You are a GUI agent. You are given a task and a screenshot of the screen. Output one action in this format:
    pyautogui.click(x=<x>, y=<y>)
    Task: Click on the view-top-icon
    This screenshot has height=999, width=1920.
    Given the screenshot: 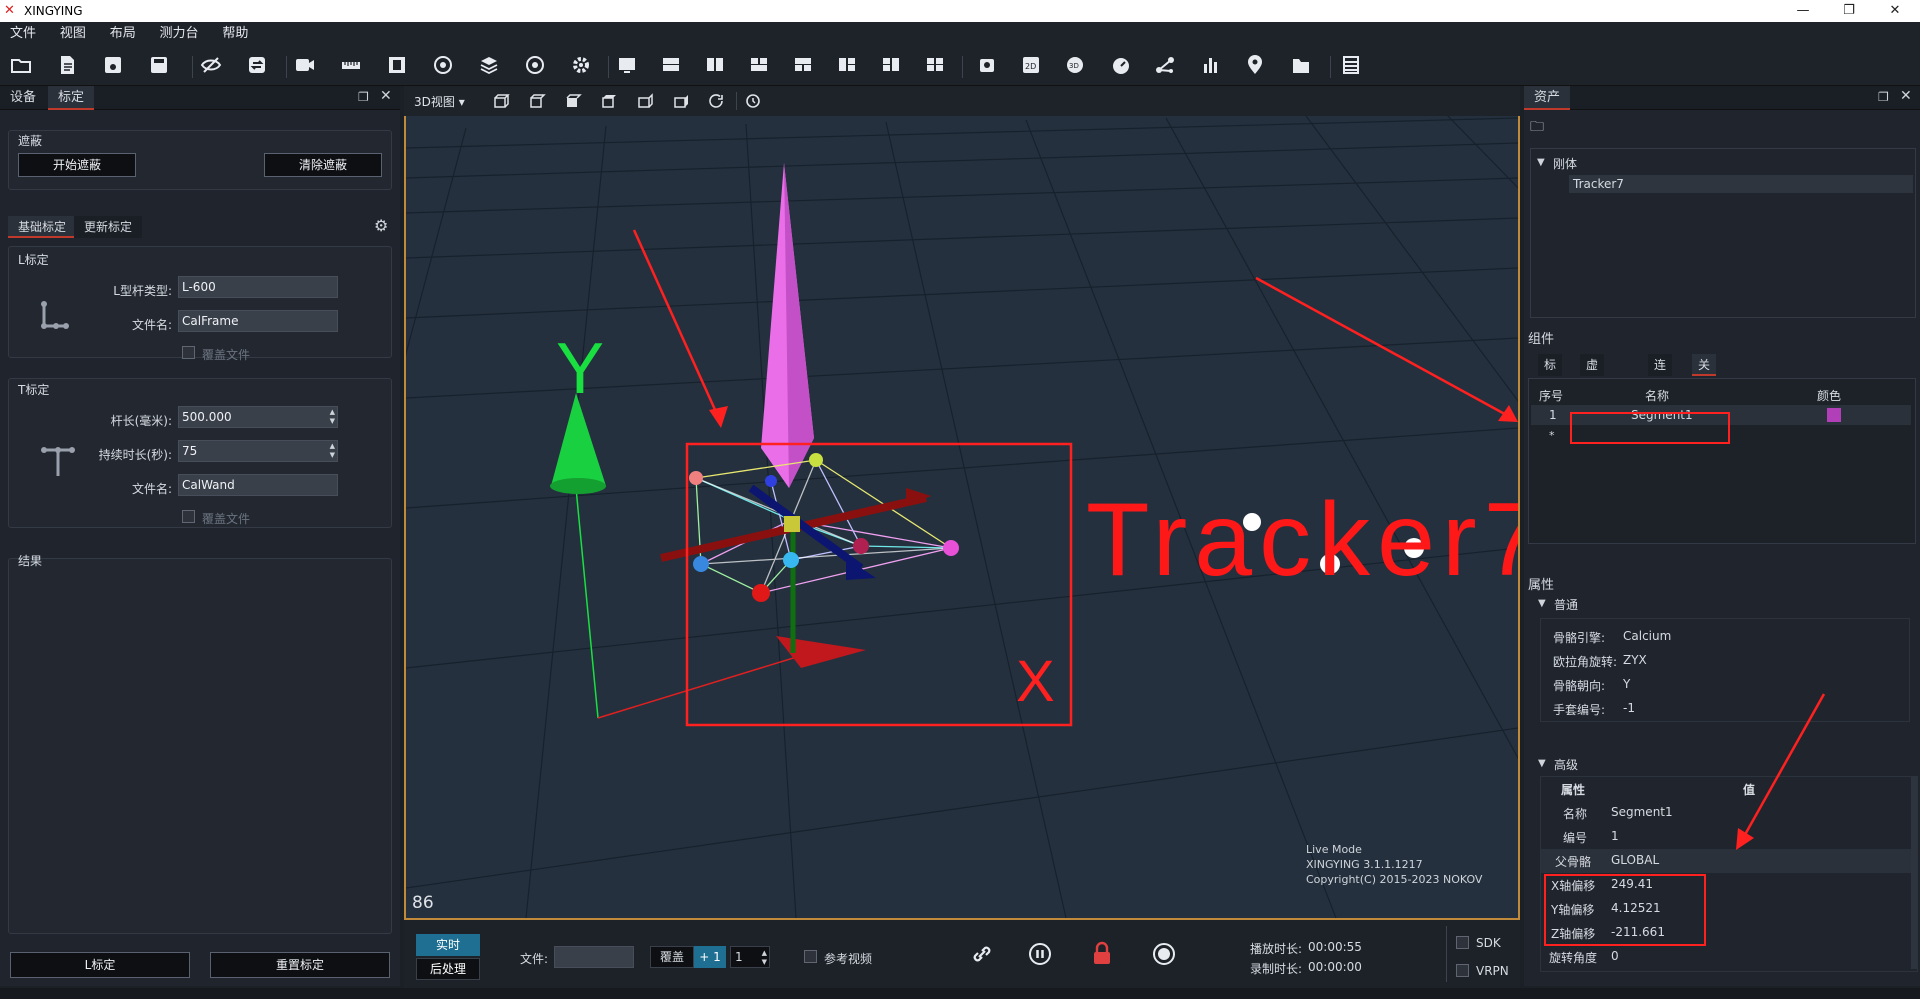 What is the action you would take?
    pyautogui.click(x=645, y=101)
    